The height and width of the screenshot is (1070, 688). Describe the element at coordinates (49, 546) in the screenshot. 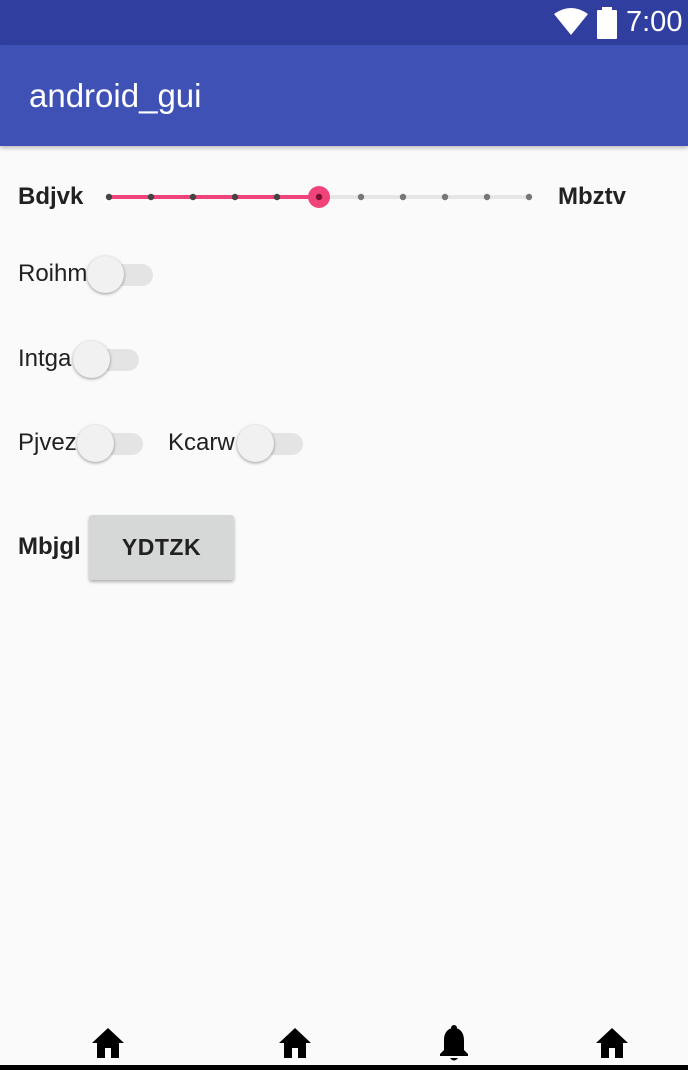

I see `button-row-label: Mbjgl` at that location.